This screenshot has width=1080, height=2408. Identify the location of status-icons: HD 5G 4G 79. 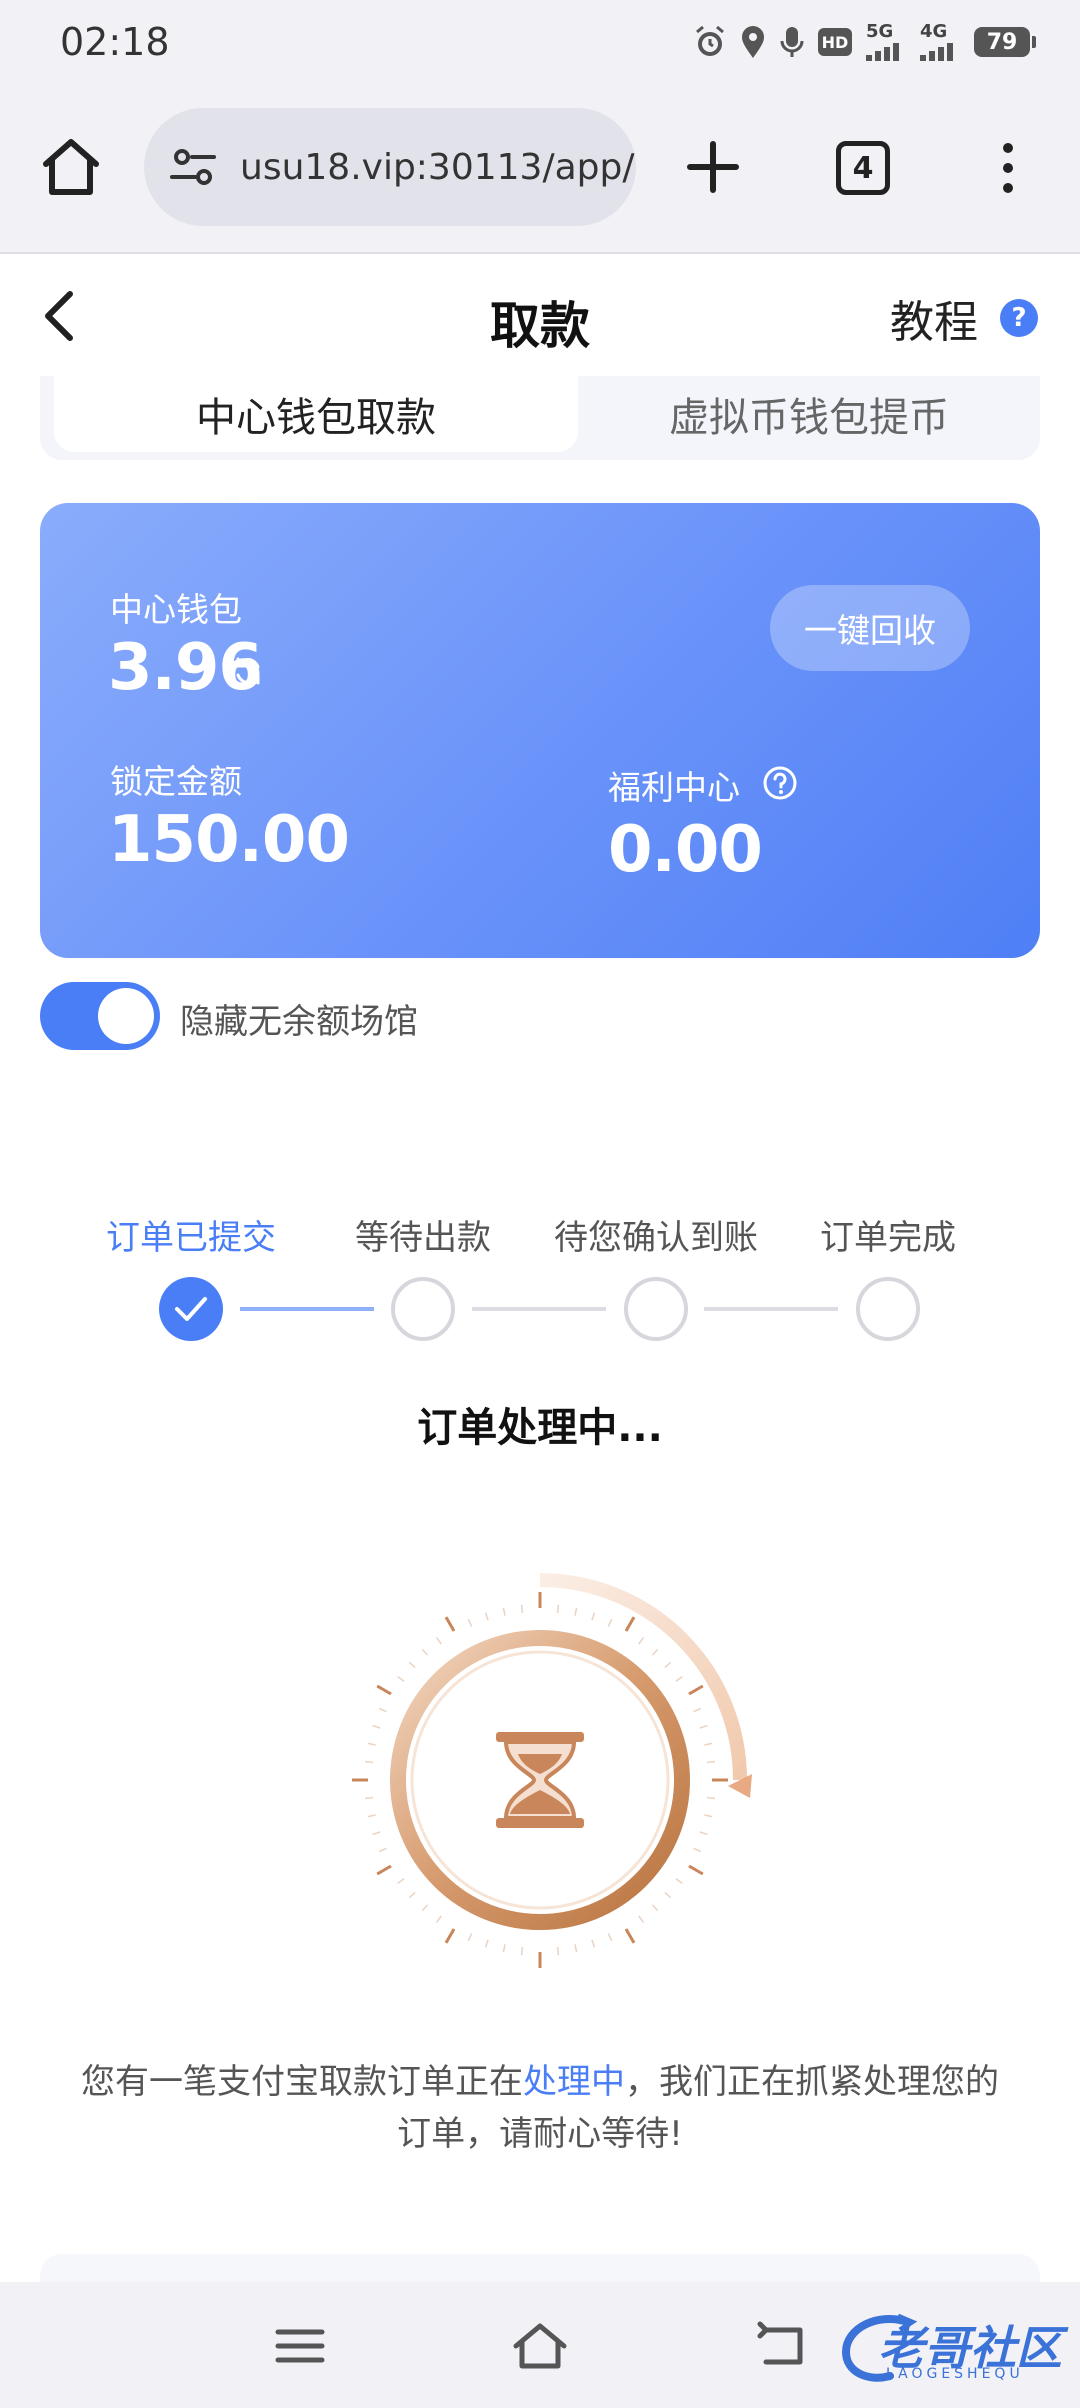
(865, 42).